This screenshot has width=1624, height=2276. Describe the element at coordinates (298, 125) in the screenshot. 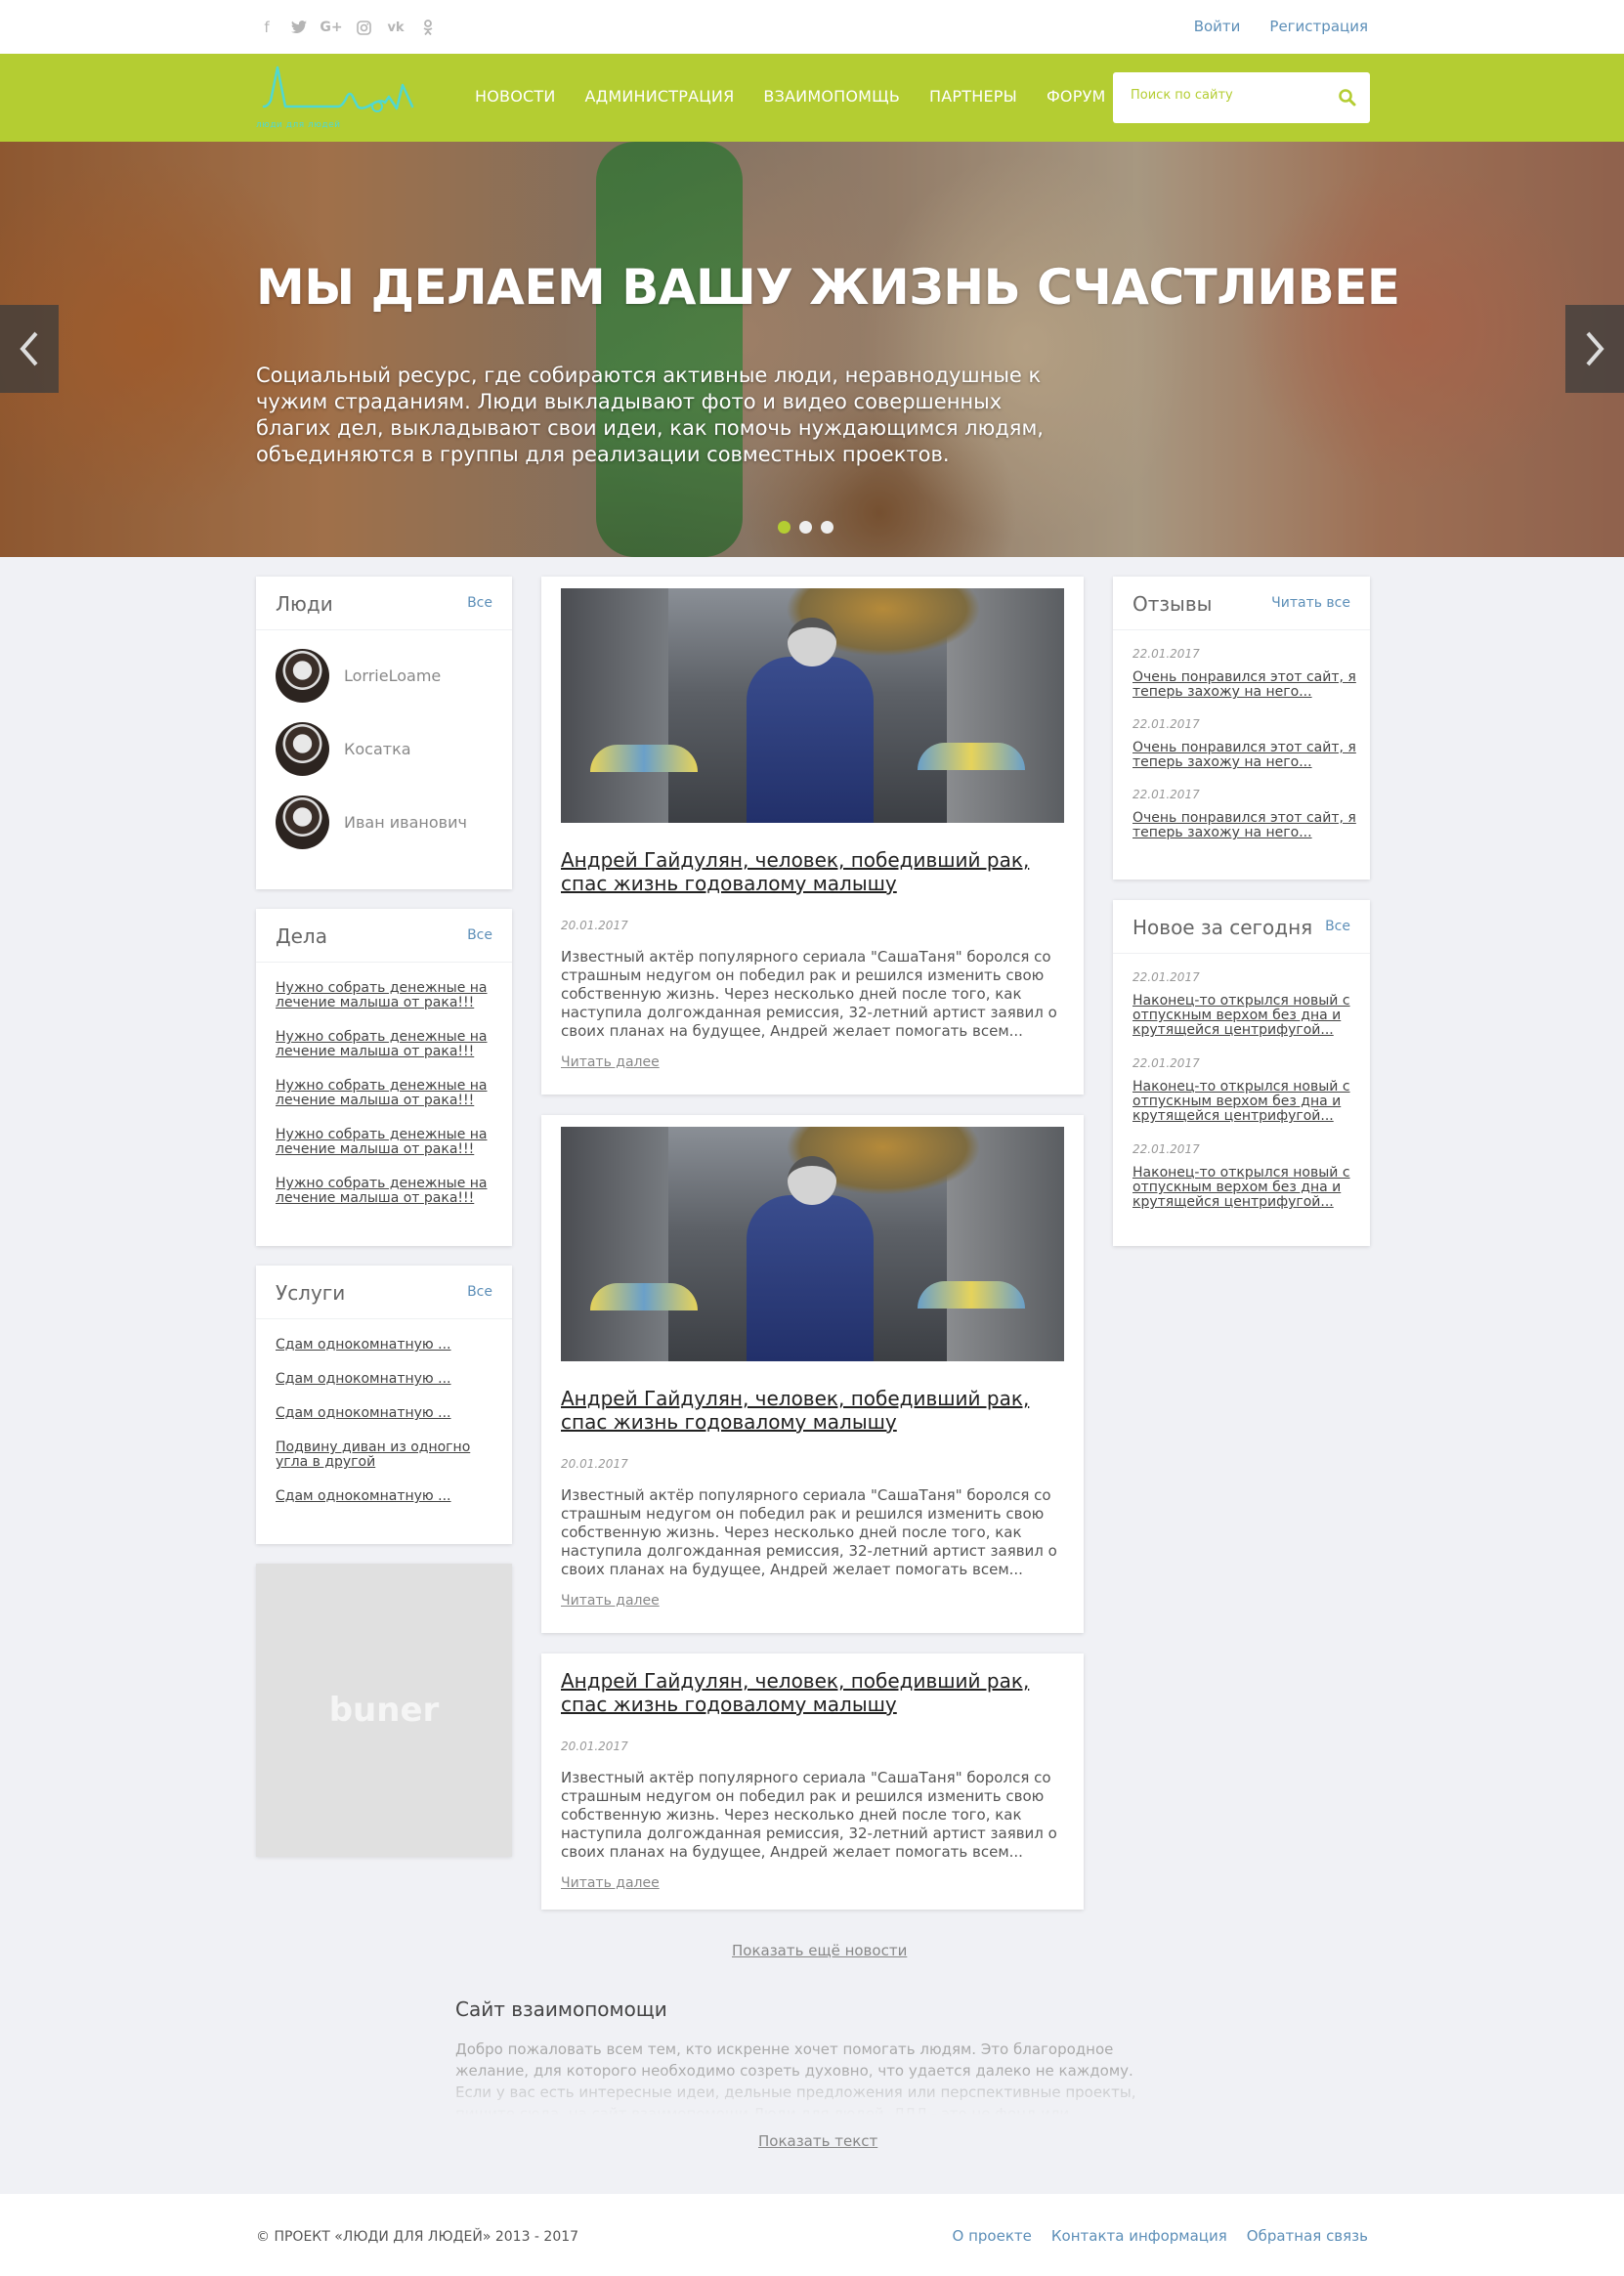

I see `logo-text: люди для людей` at that location.